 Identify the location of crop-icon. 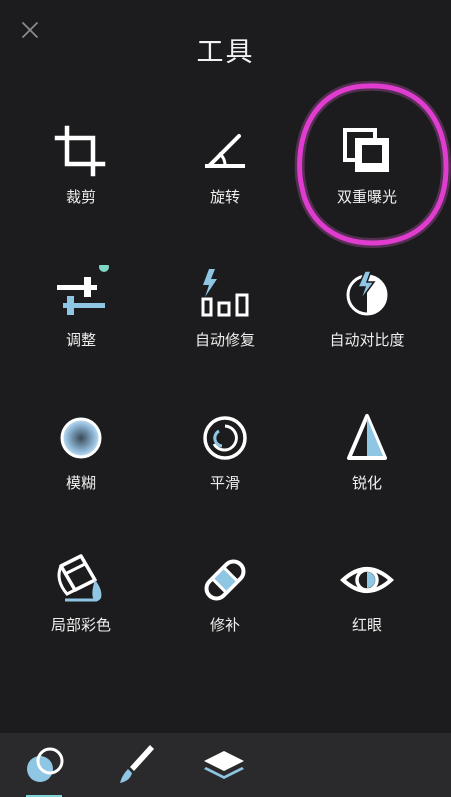
(80, 151).